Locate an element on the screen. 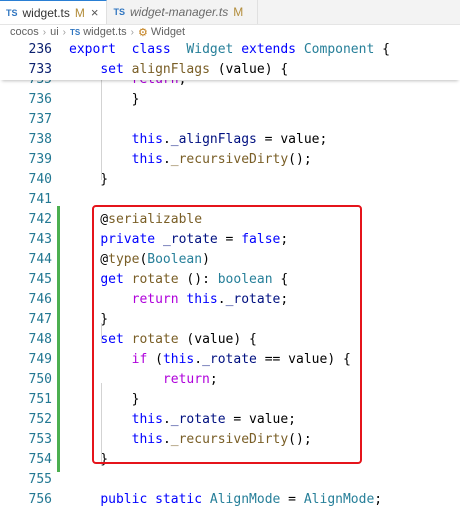 The width and height of the screenshot is (460, 510). line-number: 755 is located at coordinates (40, 479).